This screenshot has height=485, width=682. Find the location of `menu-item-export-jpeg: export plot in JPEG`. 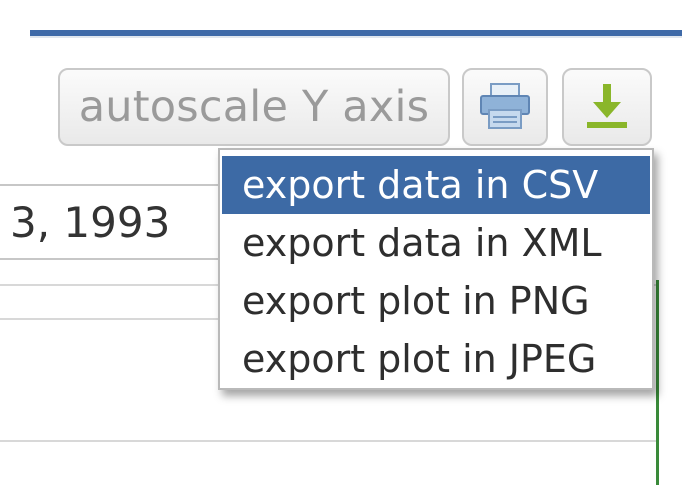

menu-item-export-jpeg: export plot in JPEG is located at coordinates (436, 359).